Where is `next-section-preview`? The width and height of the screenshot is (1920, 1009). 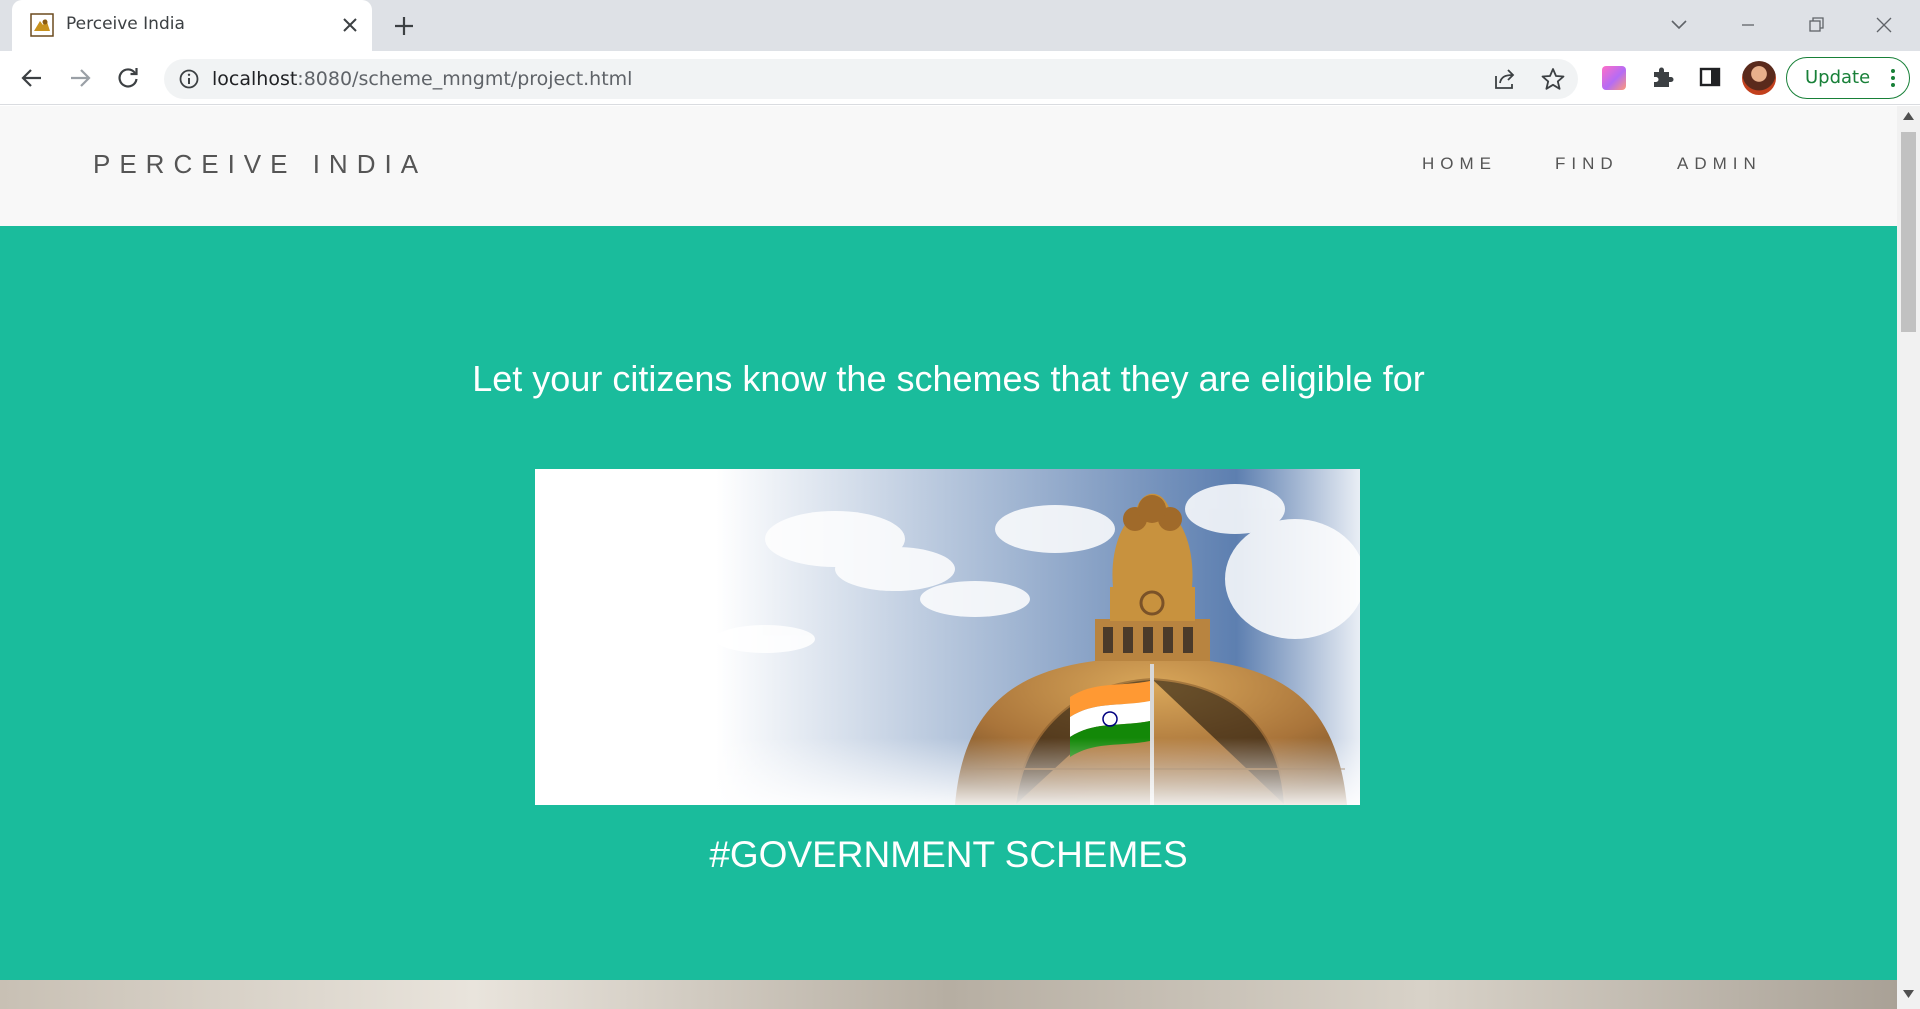 next-section-preview is located at coordinates (948, 994).